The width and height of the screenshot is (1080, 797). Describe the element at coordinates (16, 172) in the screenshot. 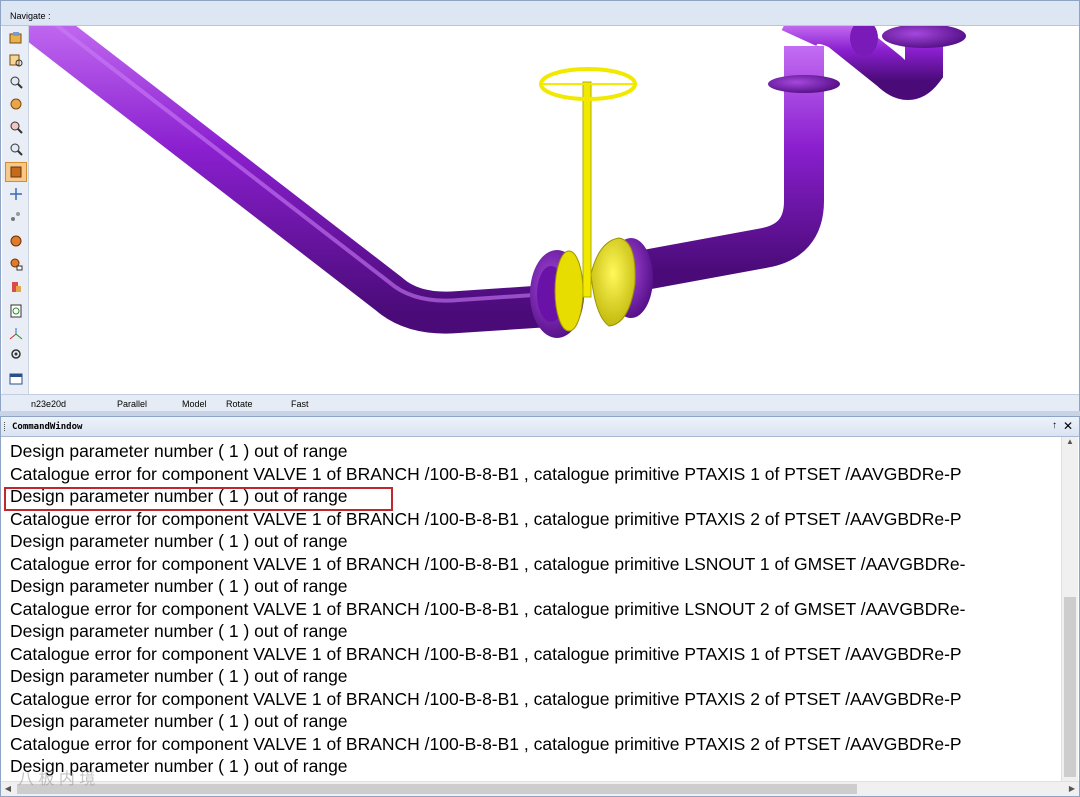

I see `orbit-icon` at that location.